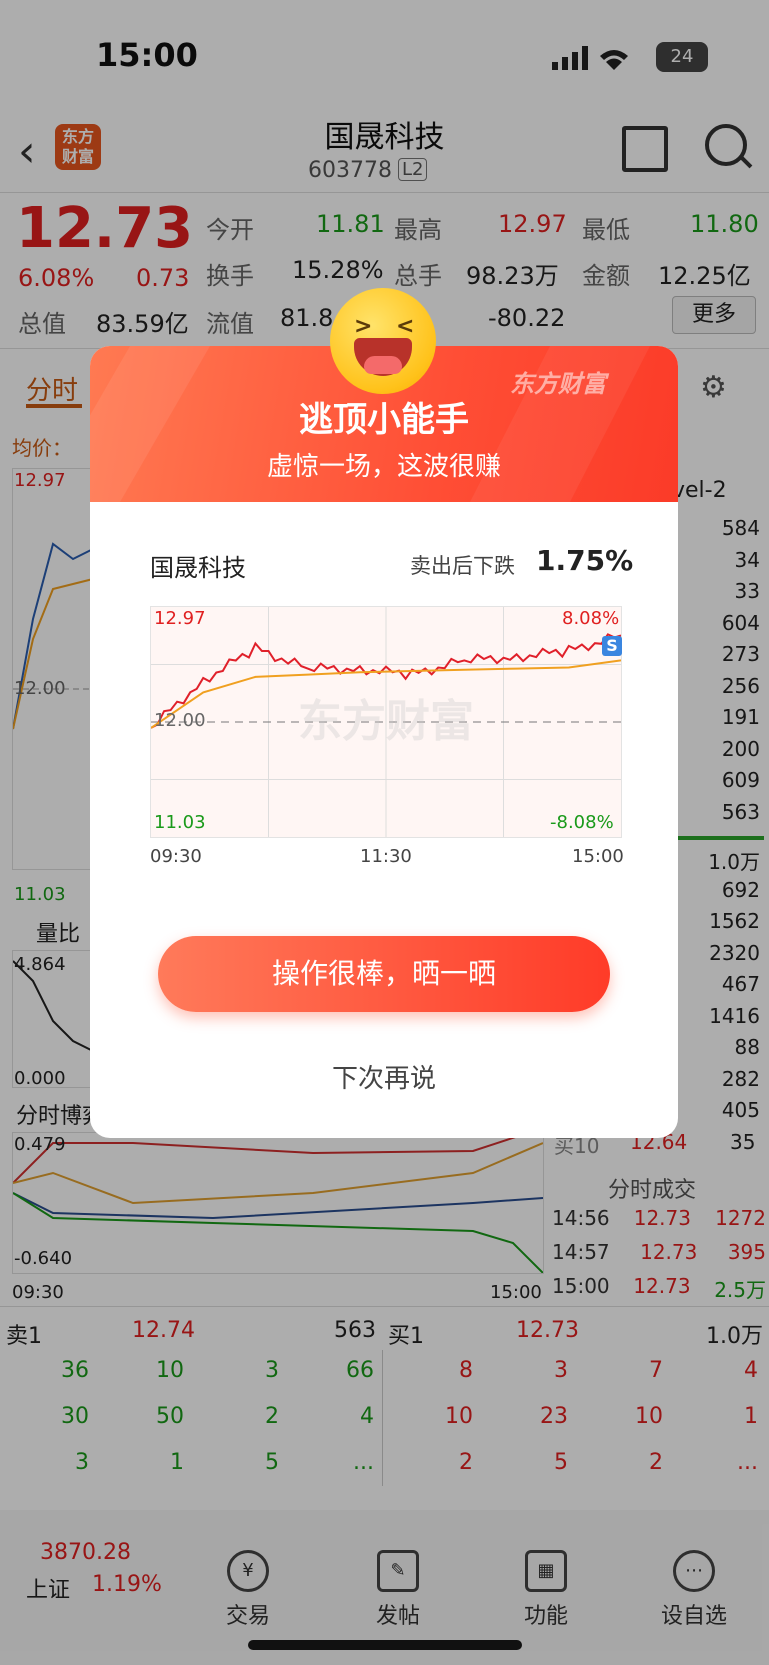  I want to click on chart-low-pct: -8.08%, so click(582, 822).